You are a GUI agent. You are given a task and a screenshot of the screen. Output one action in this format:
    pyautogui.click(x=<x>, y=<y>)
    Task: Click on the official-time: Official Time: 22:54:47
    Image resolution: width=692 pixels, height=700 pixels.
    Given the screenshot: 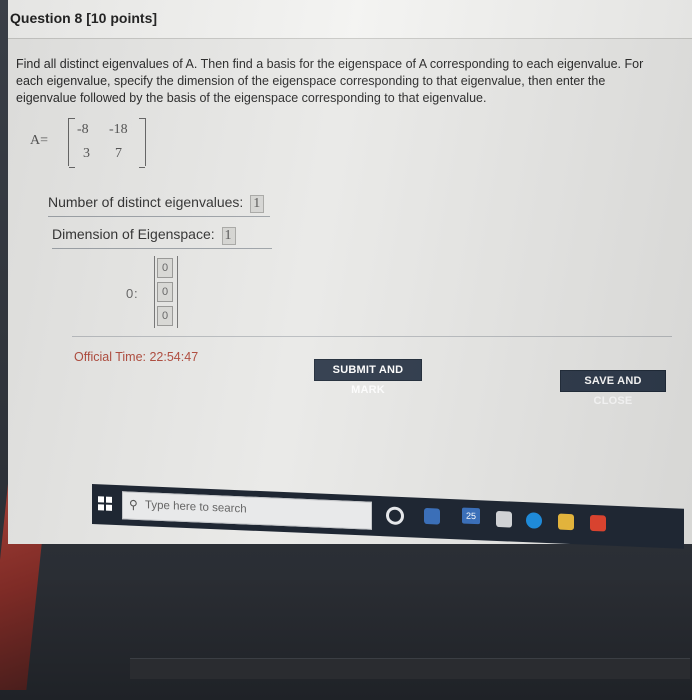 What is the action you would take?
    pyautogui.click(x=136, y=357)
    